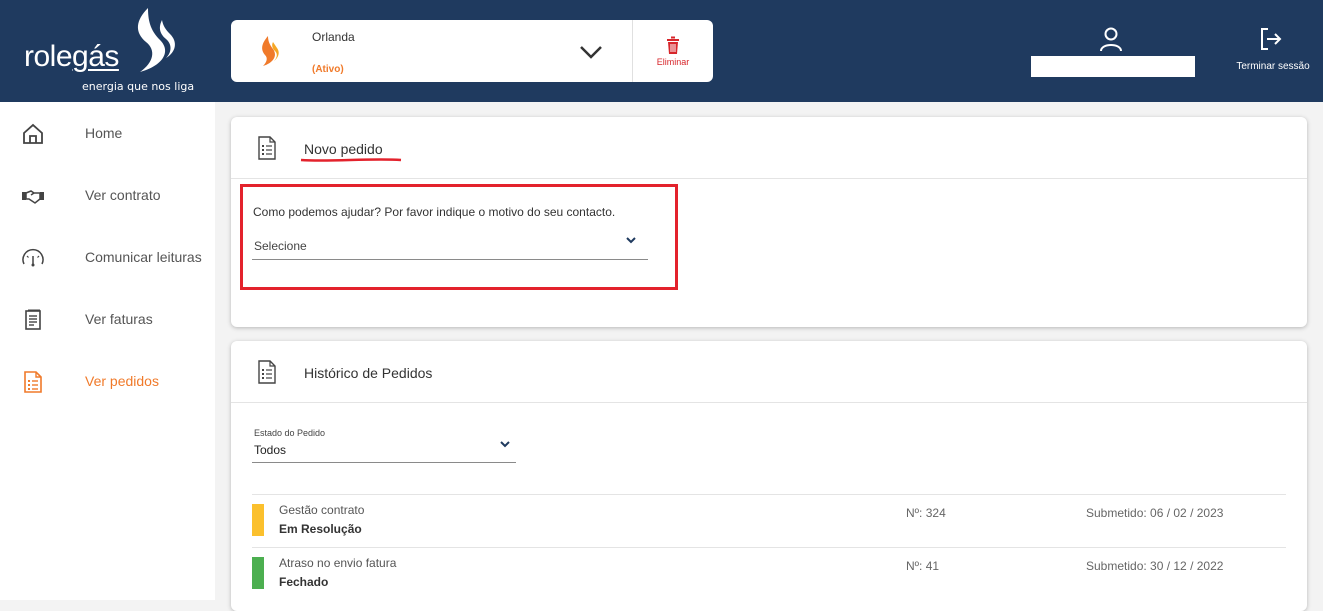  Describe the element at coordinates (1155, 566) in the screenshot. I see `request-submitted-date: Submetido: 30 / 12 / 2022` at that location.